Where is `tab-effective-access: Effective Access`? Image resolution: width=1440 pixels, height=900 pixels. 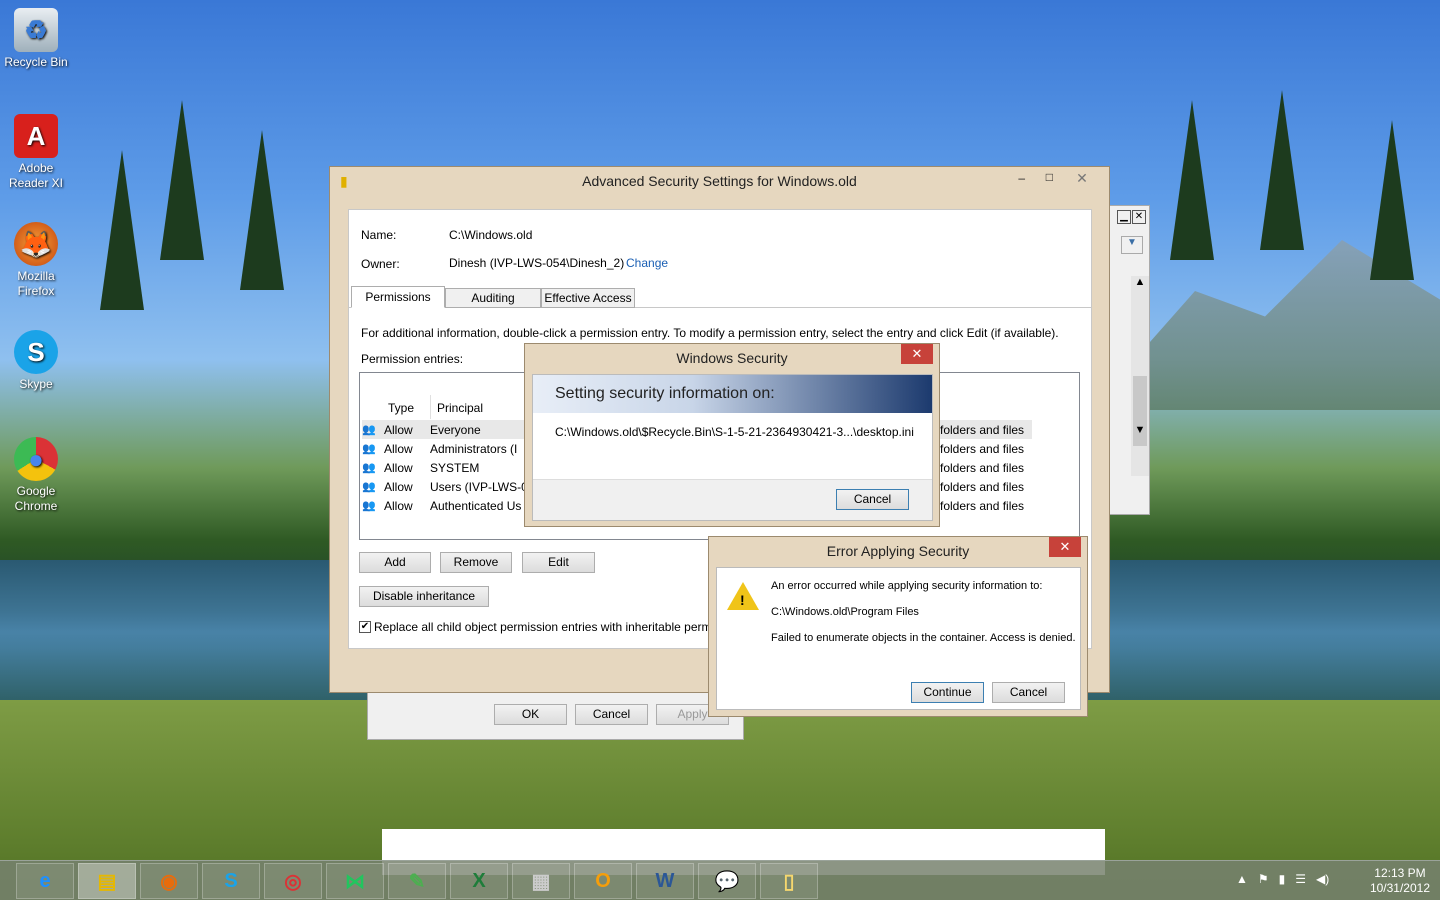 tab-effective-access: Effective Access is located at coordinates (588, 298).